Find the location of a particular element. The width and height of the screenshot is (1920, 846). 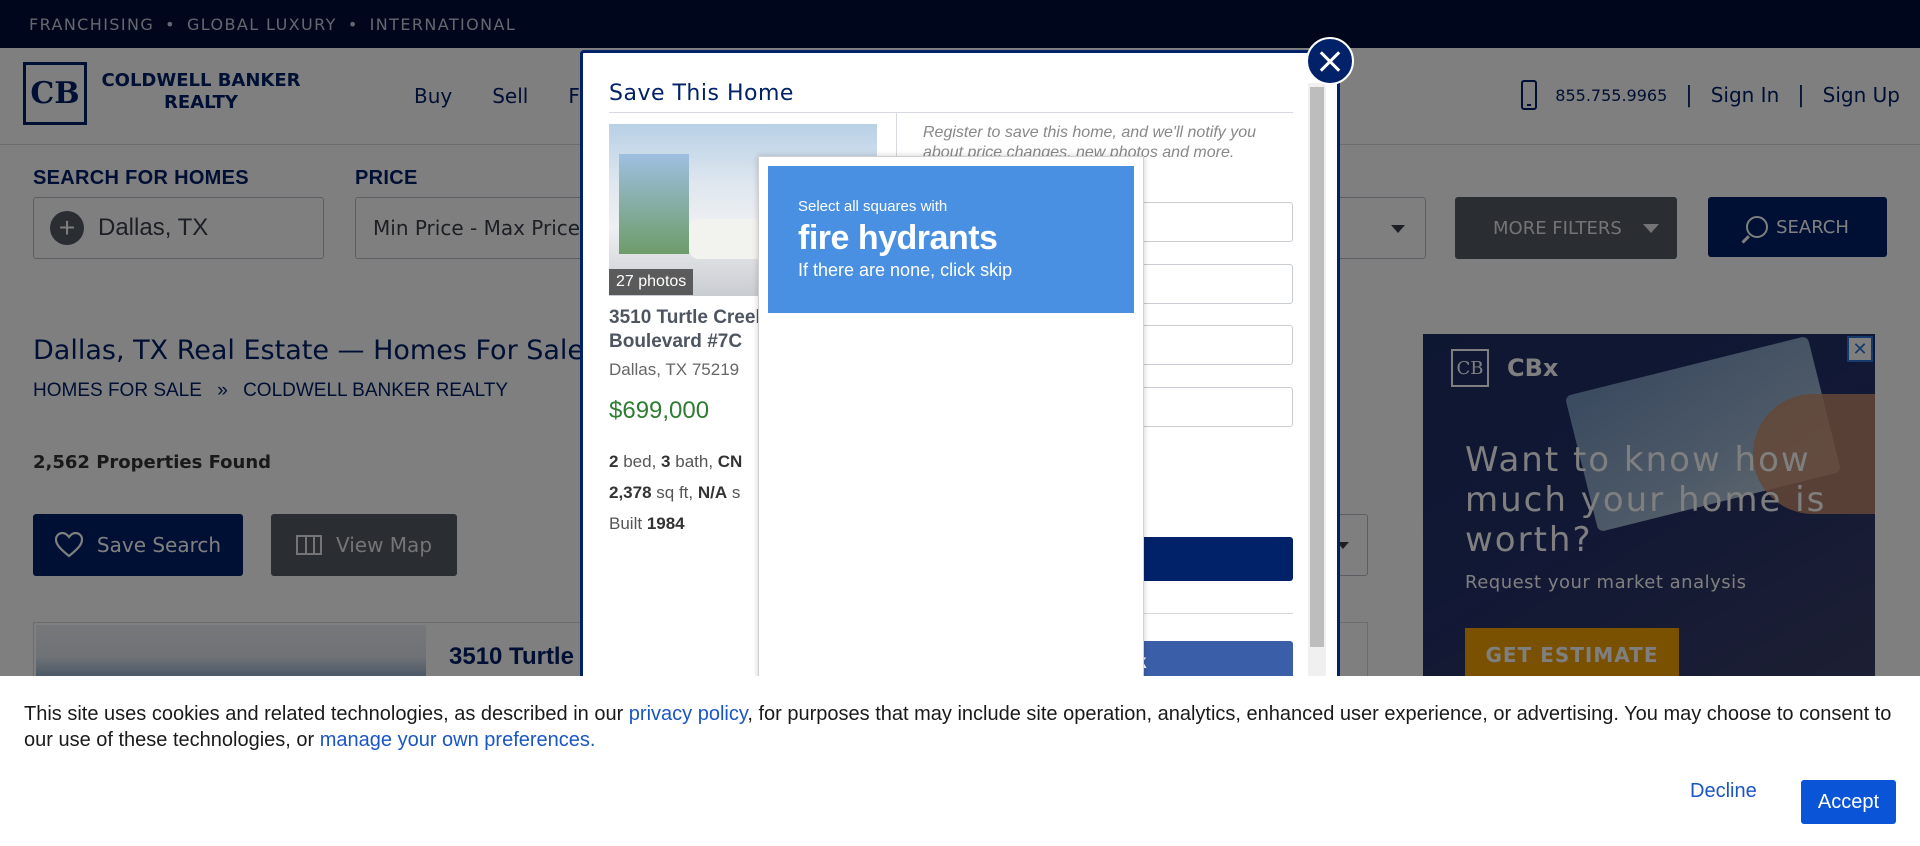

home-facts-row-1: 2 bed, 3 bath, CN is located at coordinates (675, 461).